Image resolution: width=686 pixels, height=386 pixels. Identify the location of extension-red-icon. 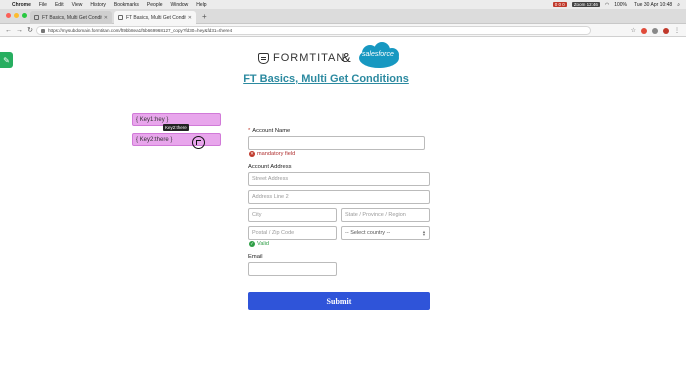
(644, 30).